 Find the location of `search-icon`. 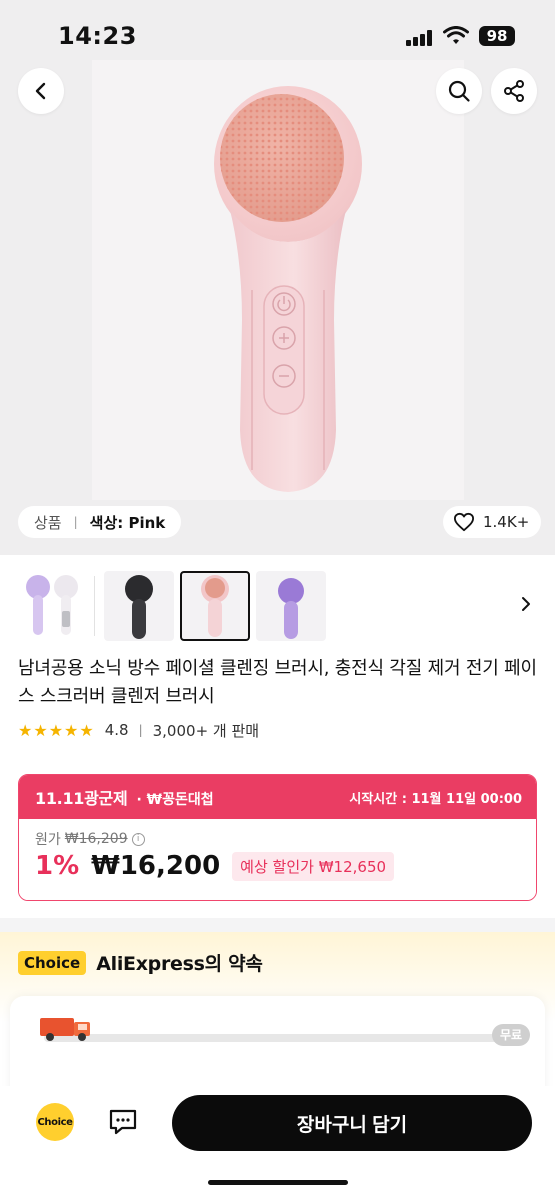

search-icon is located at coordinates (459, 91).